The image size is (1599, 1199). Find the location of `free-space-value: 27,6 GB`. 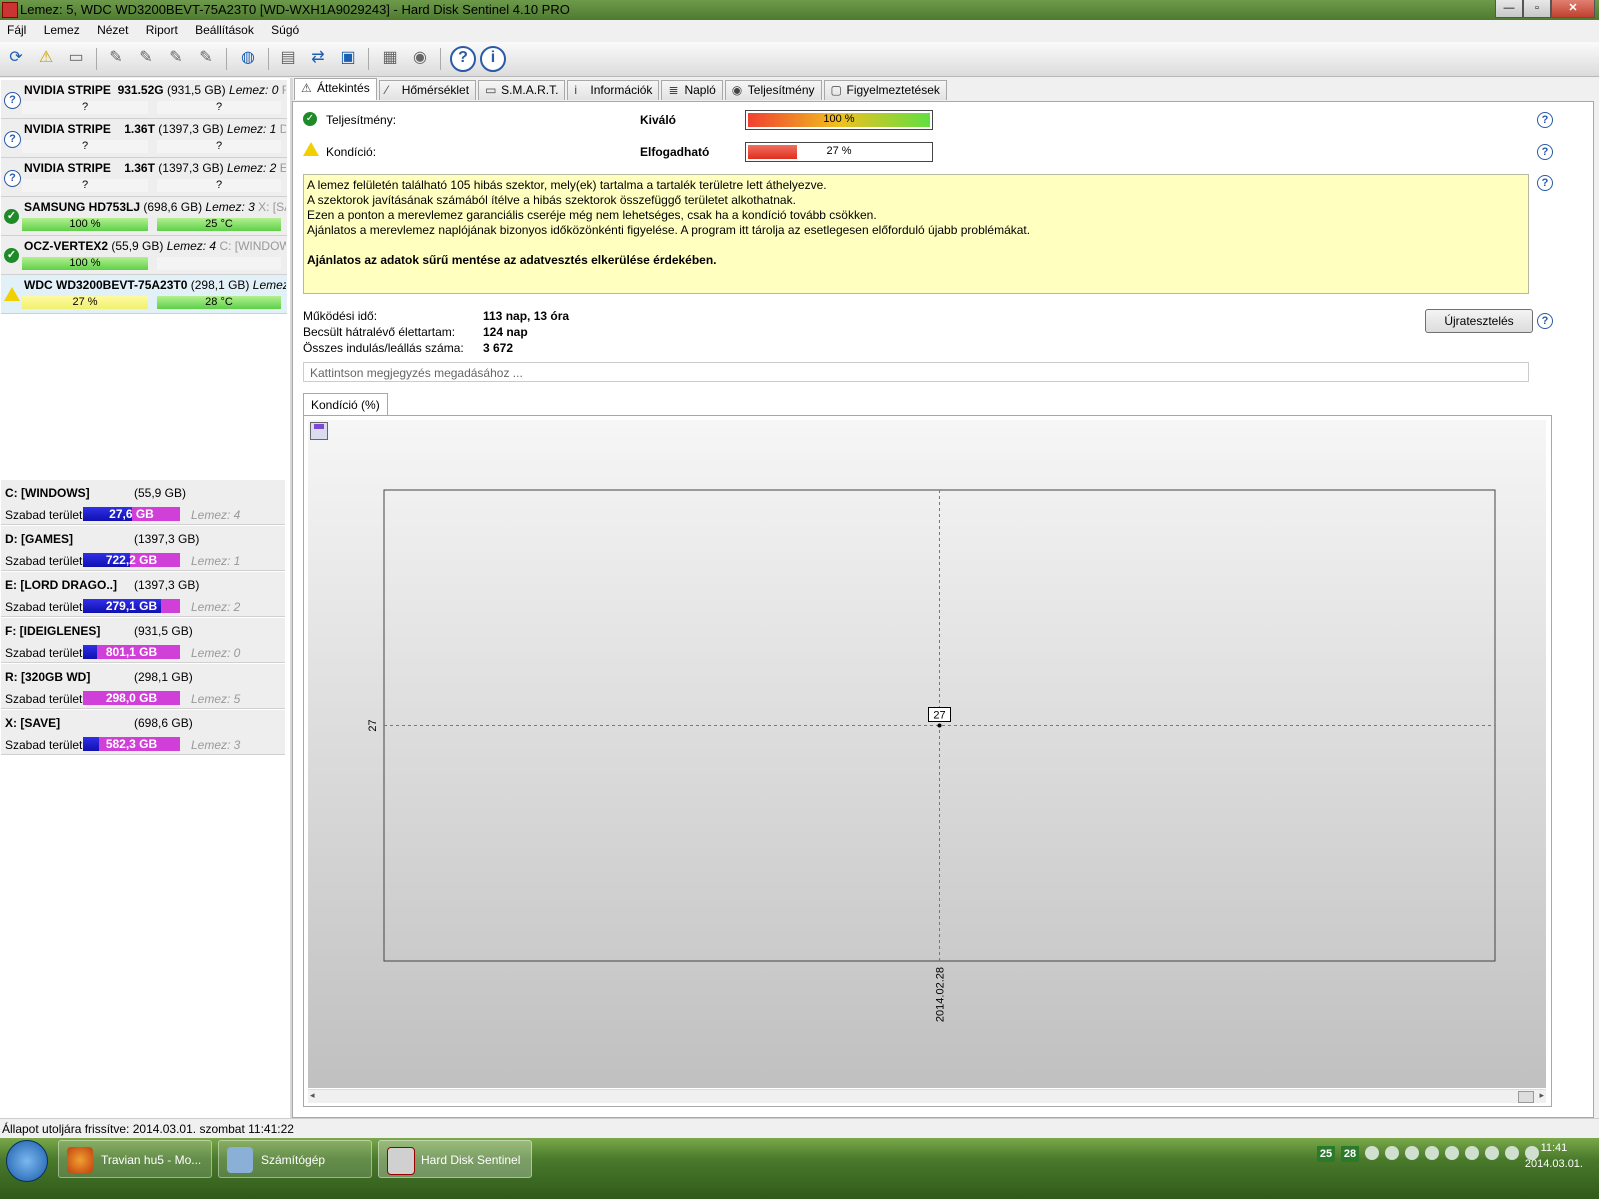

free-space-value: 27,6 GB is located at coordinates (131, 514).